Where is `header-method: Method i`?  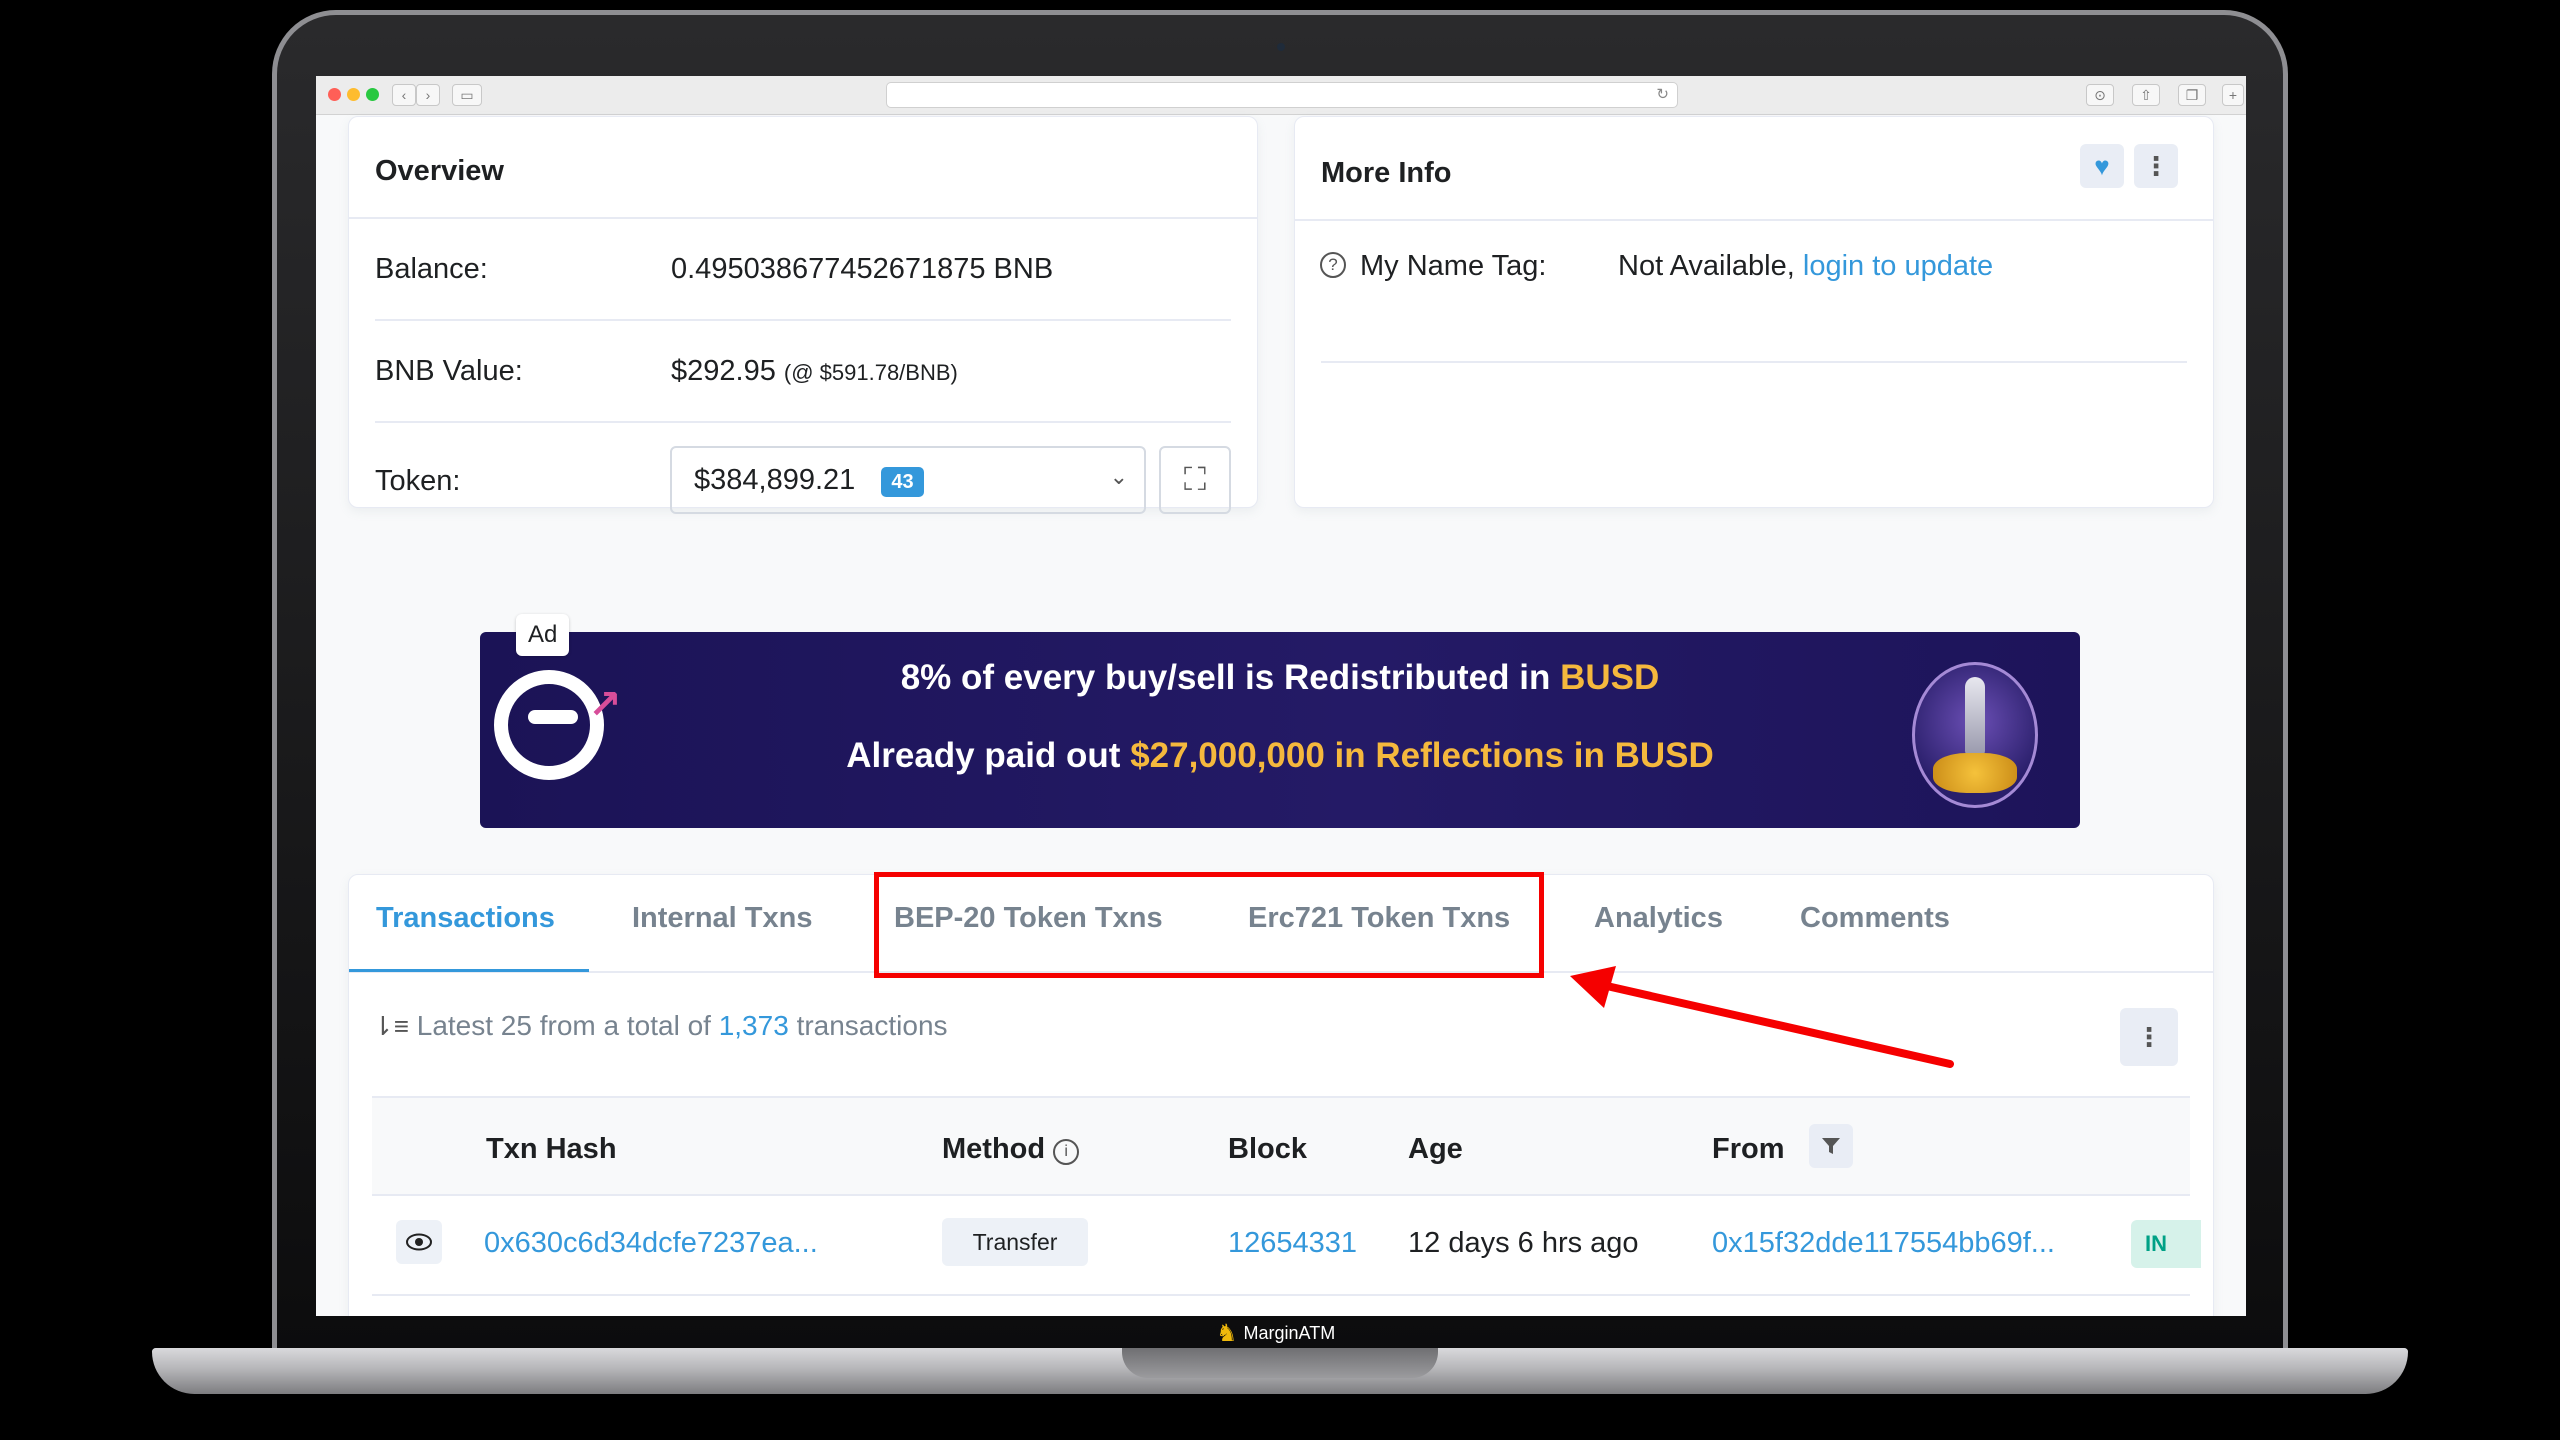 header-method: Method i is located at coordinates (1011, 1149).